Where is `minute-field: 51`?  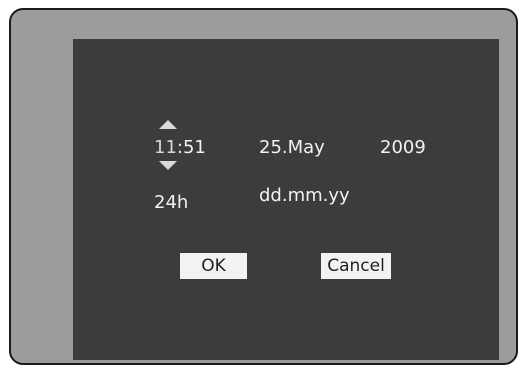 minute-field: 51 is located at coordinates (194, 147).